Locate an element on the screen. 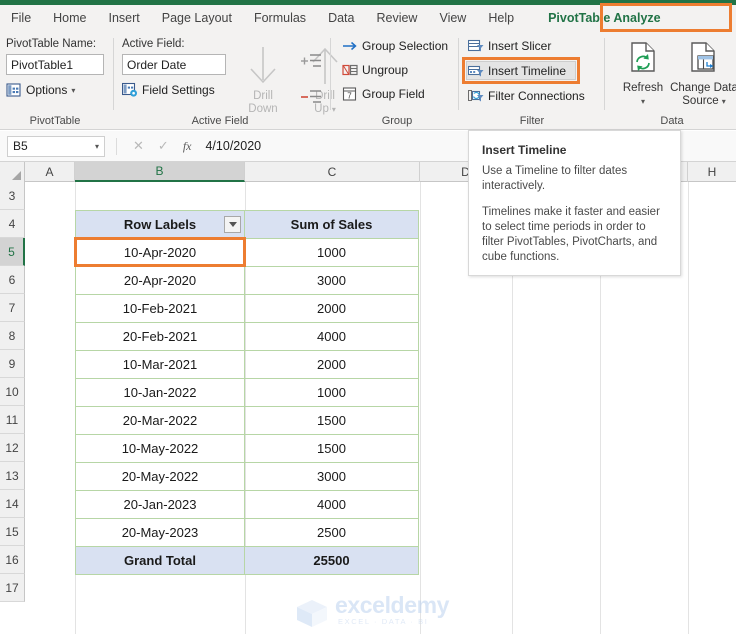 Image resolution: width=736 pixels, height=634 pixels. row-header-17: 17 is located at coordinates (12, 588).